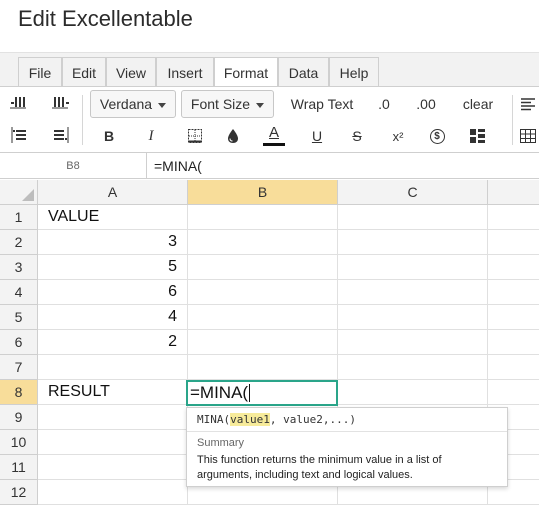 The height and width of the screenshot is (510, 539). I want to click on chevron-down-icon, so click(260, 105).